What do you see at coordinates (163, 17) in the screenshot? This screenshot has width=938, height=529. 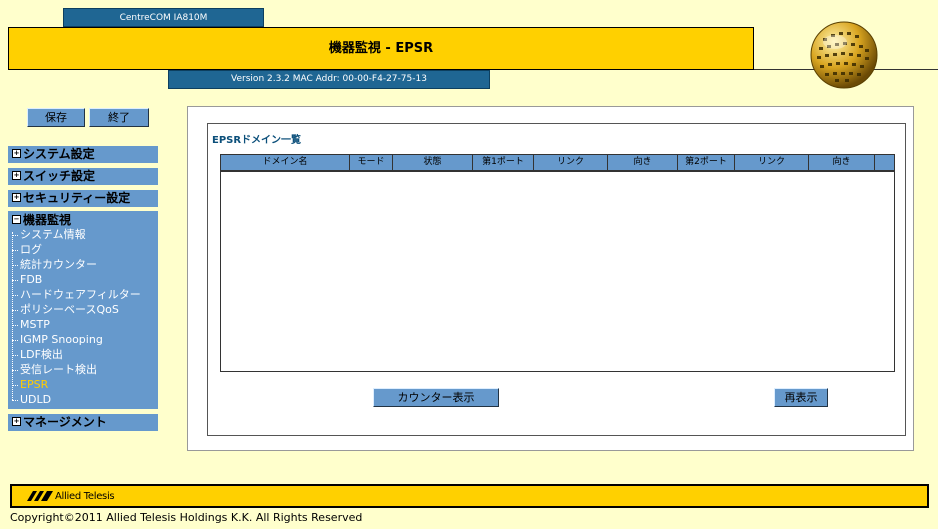 I see `device-name-tab: CentreCOM IA810M` at bounding box center [163, 17].